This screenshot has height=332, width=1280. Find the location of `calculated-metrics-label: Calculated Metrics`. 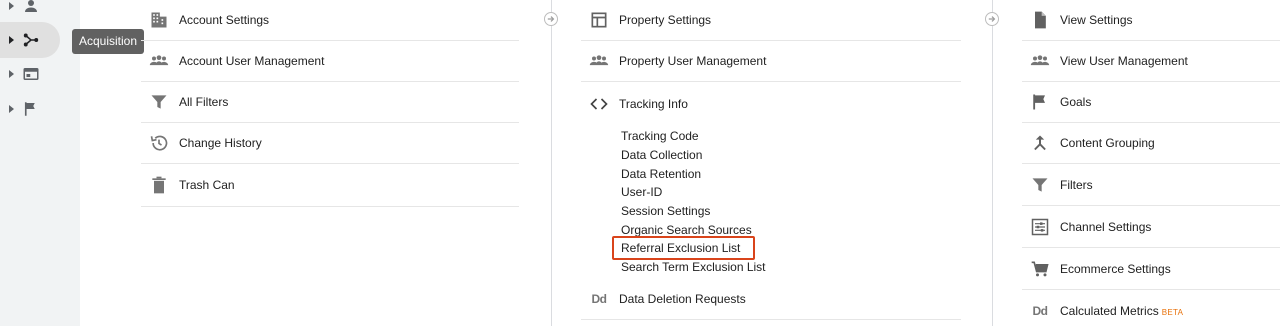

calculated-metrics-label: Calculated Metrics is located at coordinates (1109, 311).